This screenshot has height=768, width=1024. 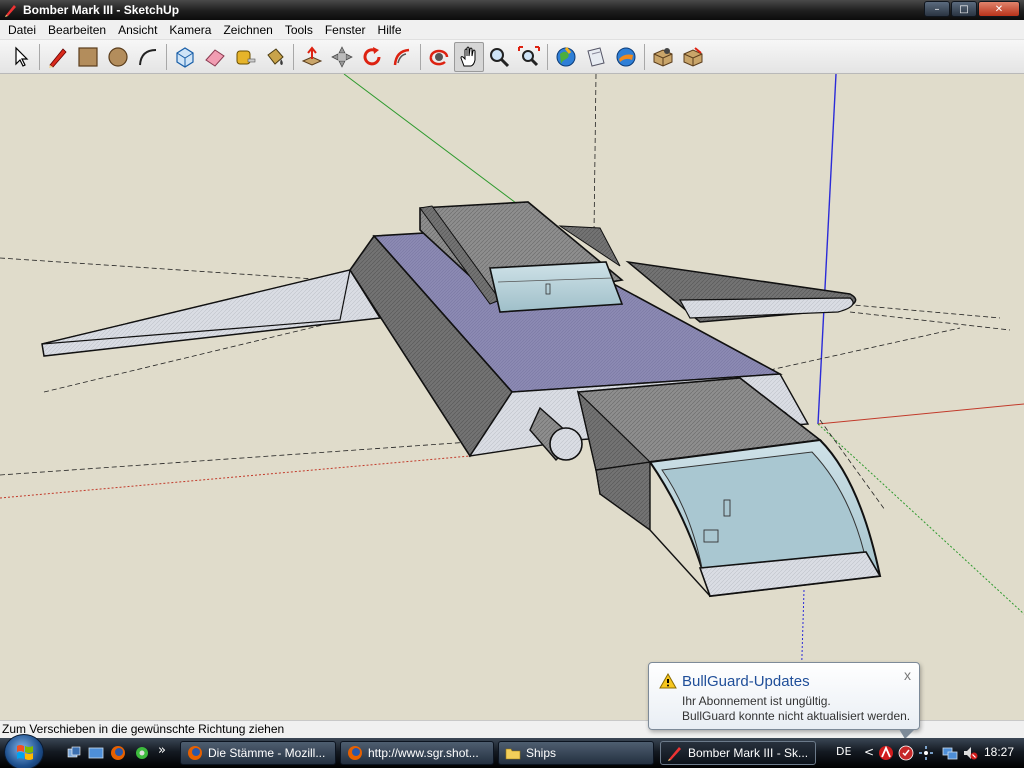 I want to click on paint-bucket-icon, so click(x=275, y=56).